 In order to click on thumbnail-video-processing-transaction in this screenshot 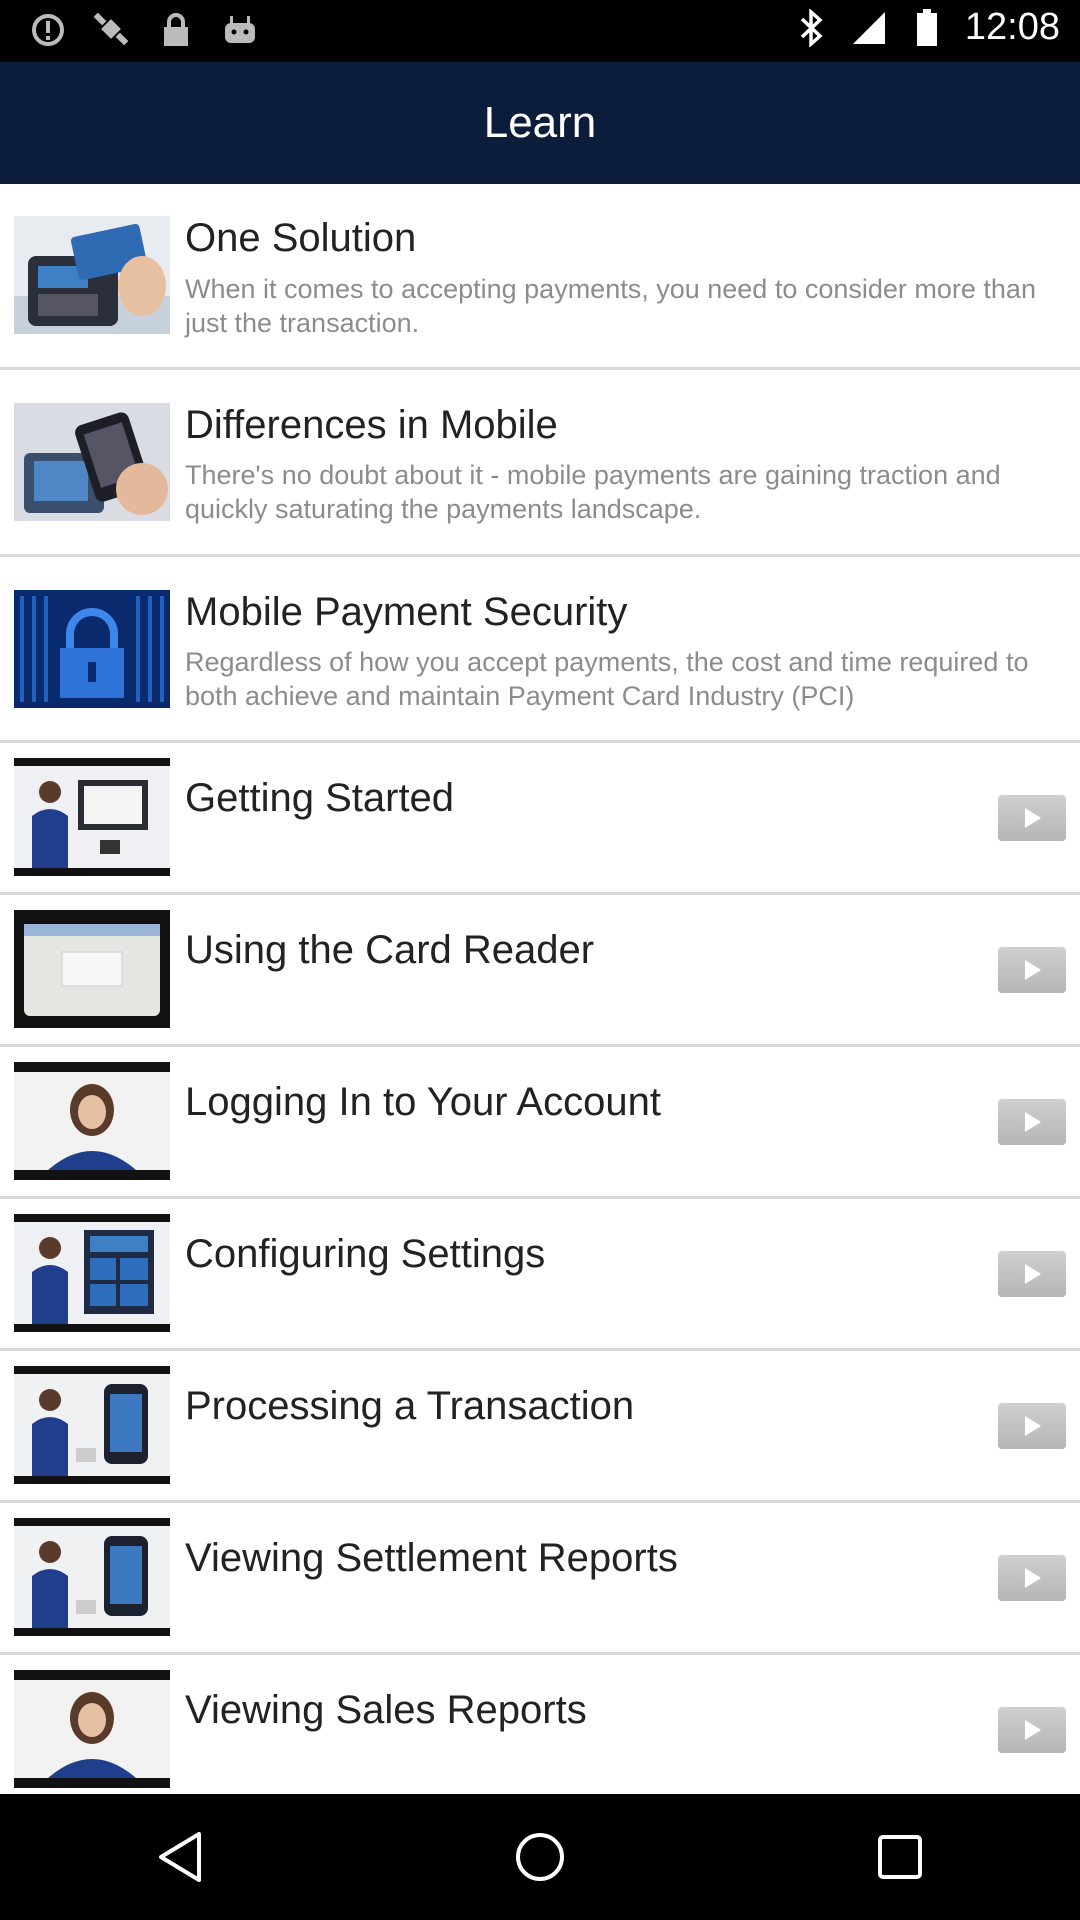, I will do `click(92, 1425)`.